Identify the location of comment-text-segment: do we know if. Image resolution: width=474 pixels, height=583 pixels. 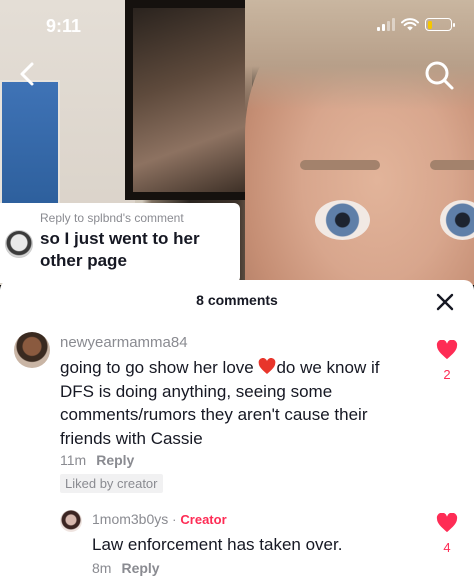
(328, 367).